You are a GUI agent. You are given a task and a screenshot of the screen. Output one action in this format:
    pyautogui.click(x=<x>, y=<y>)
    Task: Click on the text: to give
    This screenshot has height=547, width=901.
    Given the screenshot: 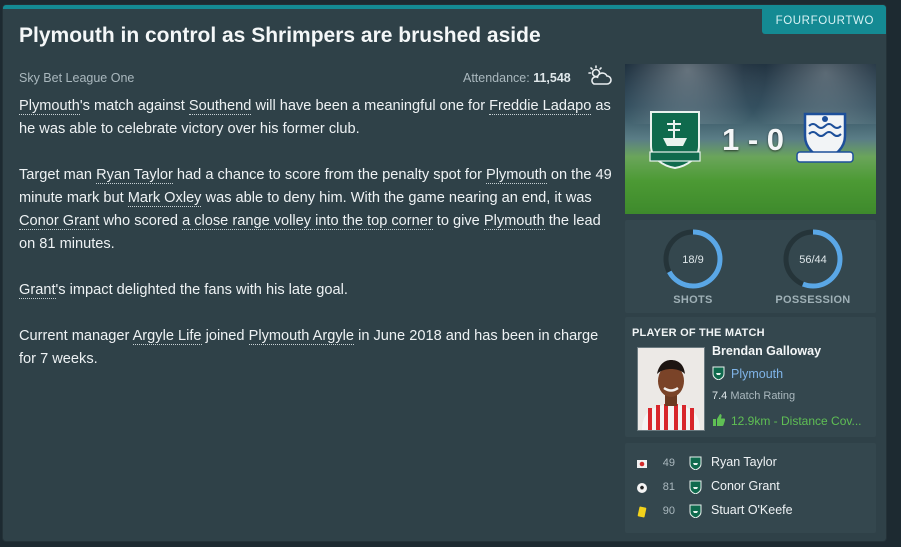 What is the action you would take?
    pyautogui.click(x=458, y=221)
    